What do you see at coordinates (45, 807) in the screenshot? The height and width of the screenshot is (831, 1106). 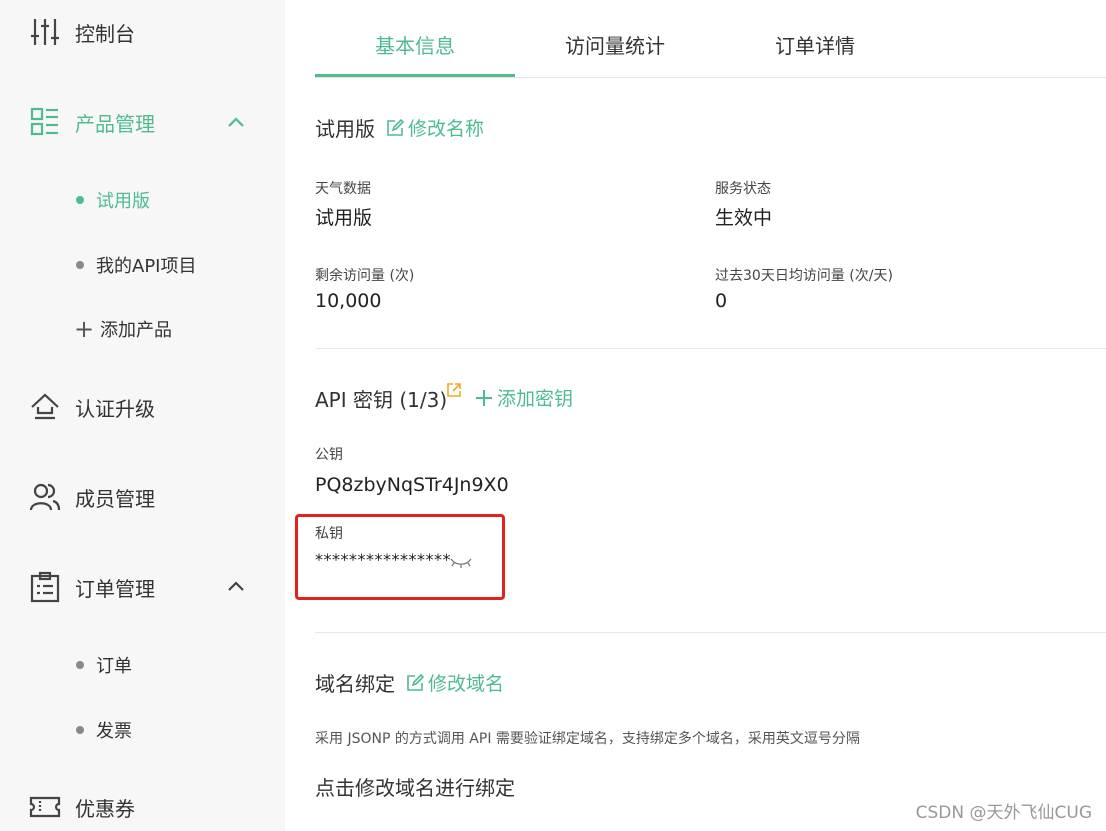 I see `ticket-icon` at bounding box center [45, 807].